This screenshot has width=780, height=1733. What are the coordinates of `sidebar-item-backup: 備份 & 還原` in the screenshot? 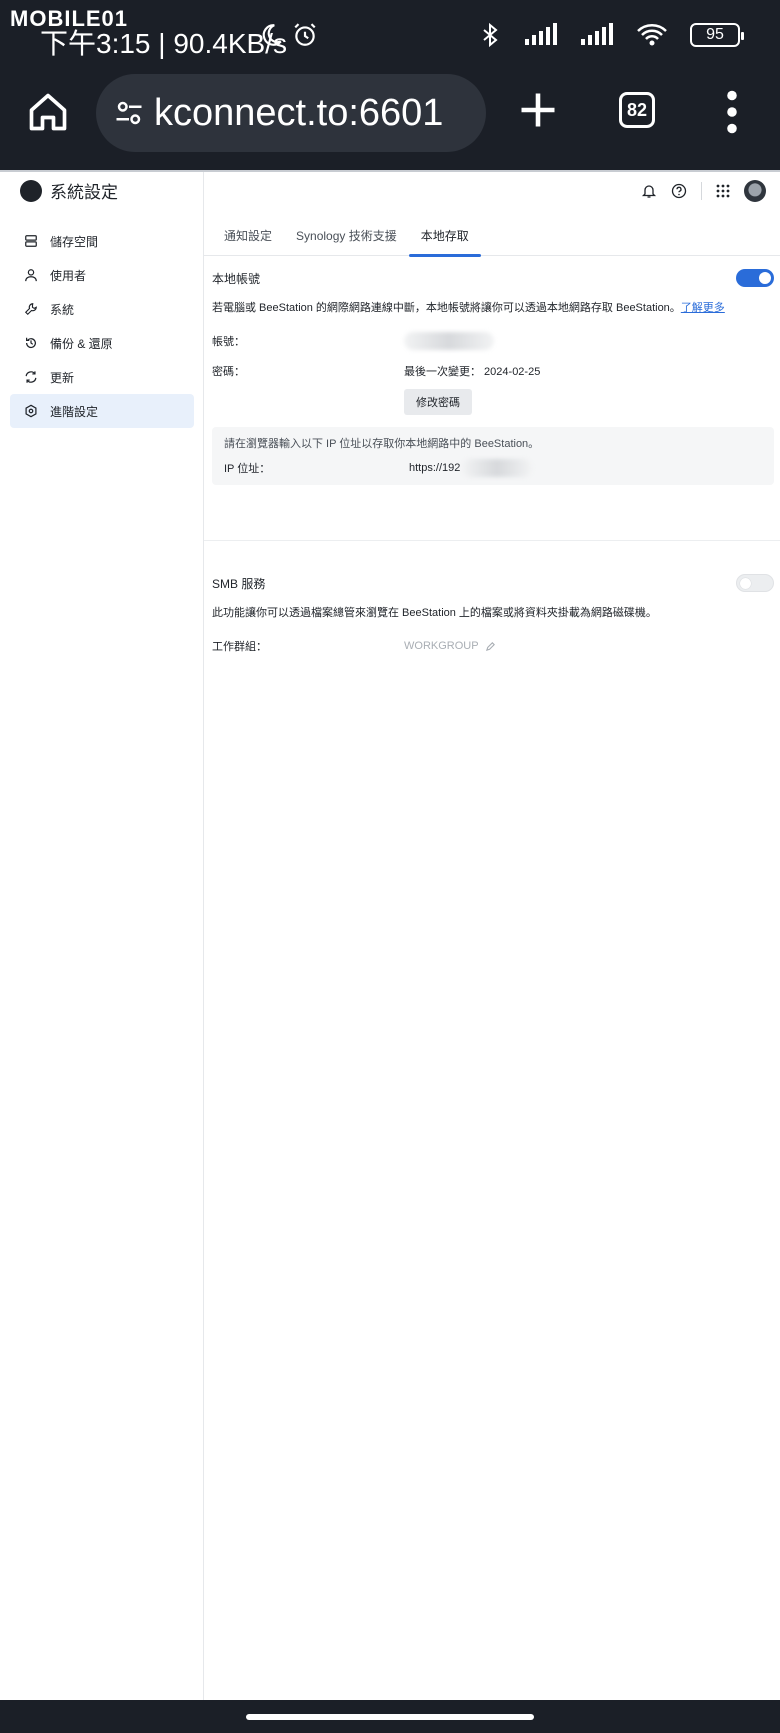 It's located at (102, 343).